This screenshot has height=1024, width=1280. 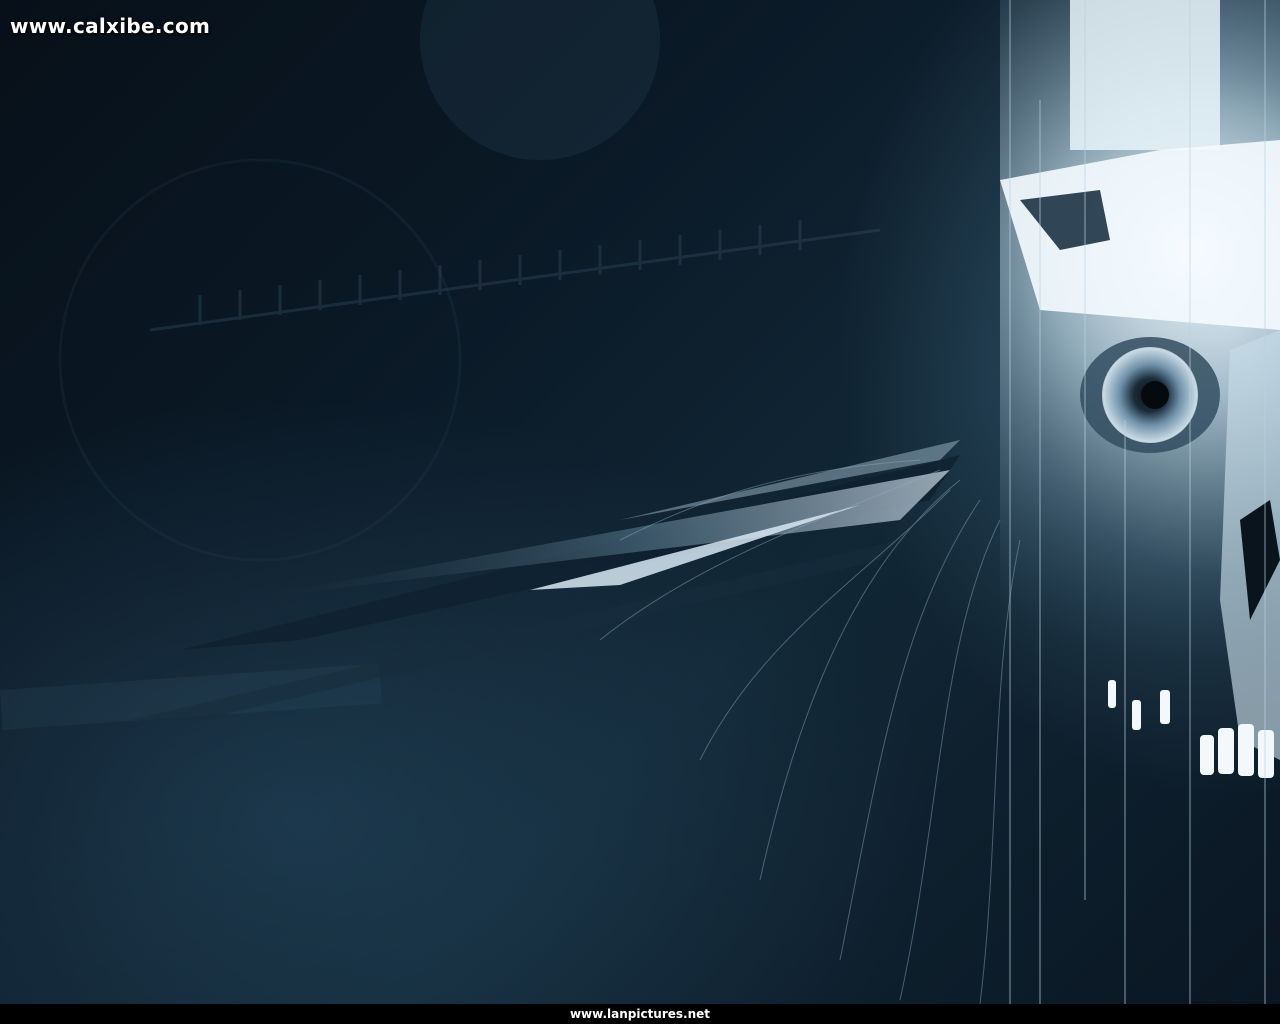 I want to click on watermark-bottom: www.lanpictures.net, so click(x=640, y=1014).